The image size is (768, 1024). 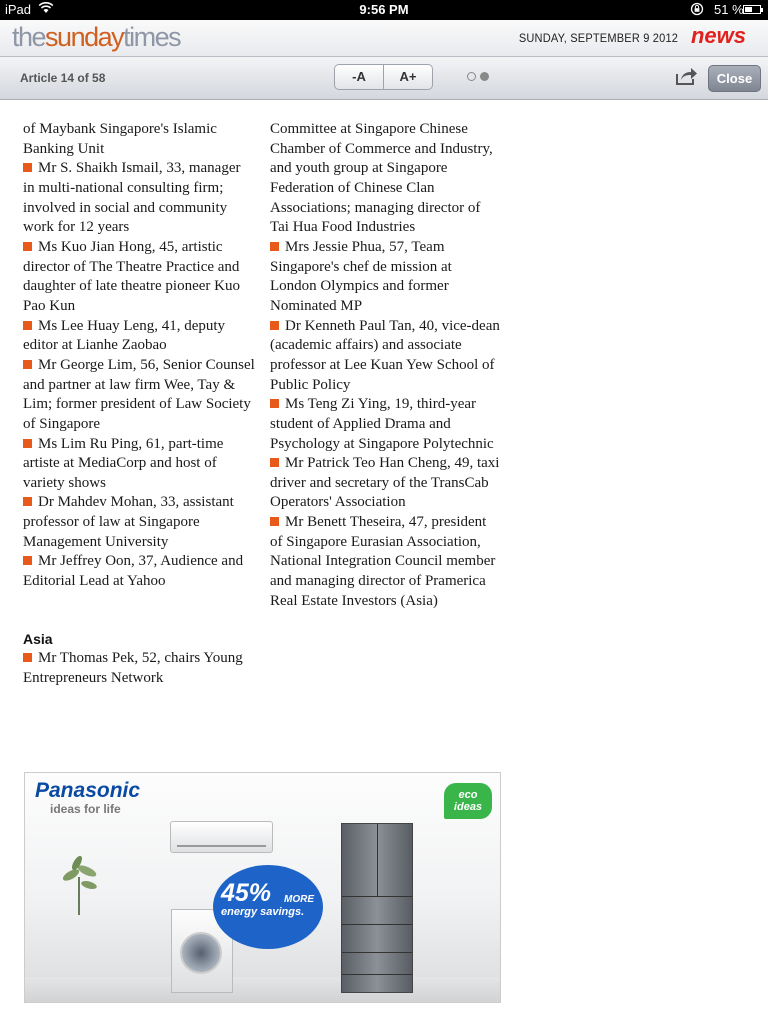 I want to click on article-toolbar: Article 14 of 58 -A A+ Close, so click(x=384, y=78).